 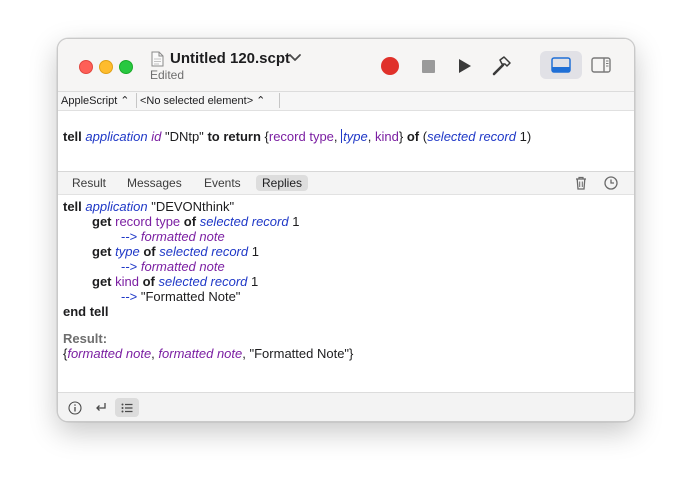 I want to click on compile-button, so click(x=502, y=66).